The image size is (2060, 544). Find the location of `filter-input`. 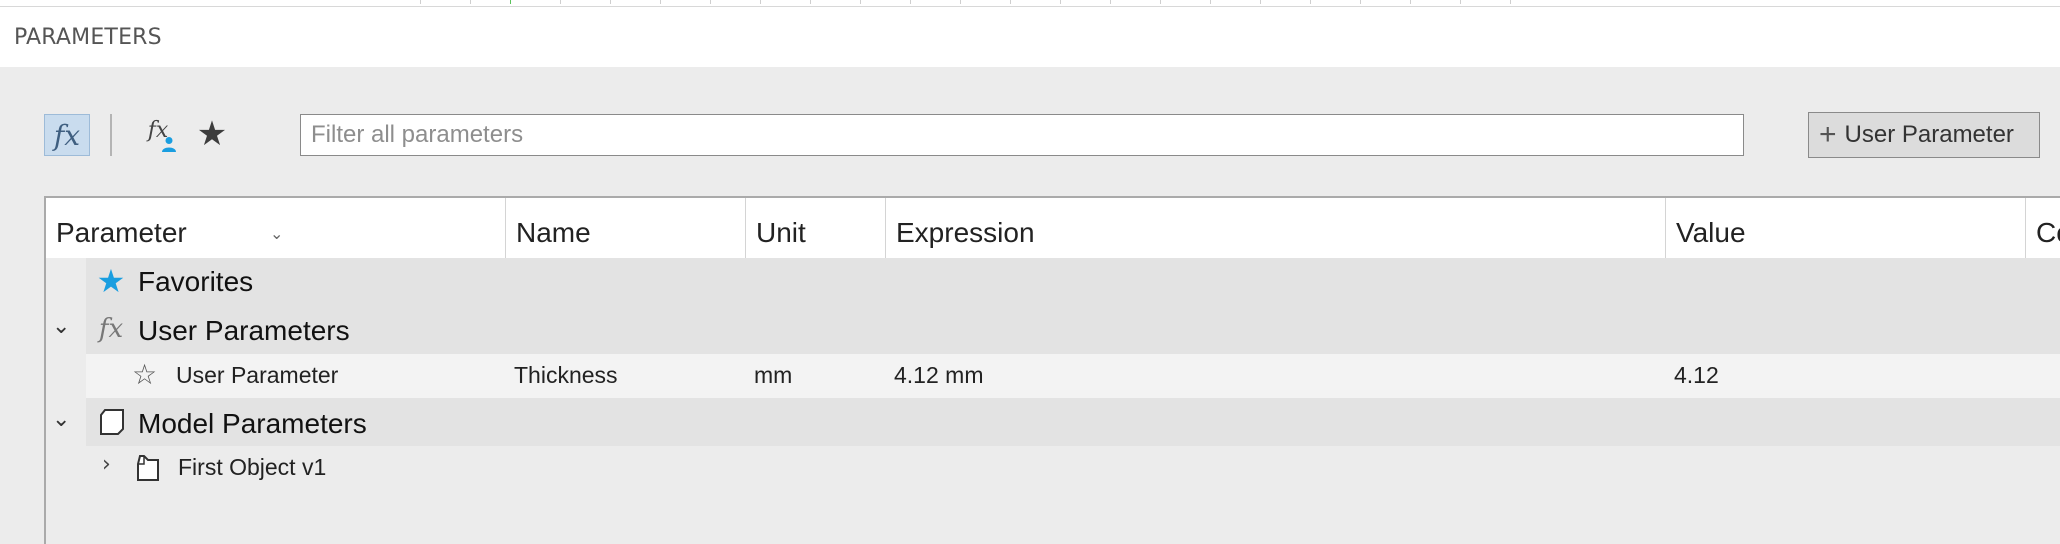

filter-input is located at coordinates (1022, 135).